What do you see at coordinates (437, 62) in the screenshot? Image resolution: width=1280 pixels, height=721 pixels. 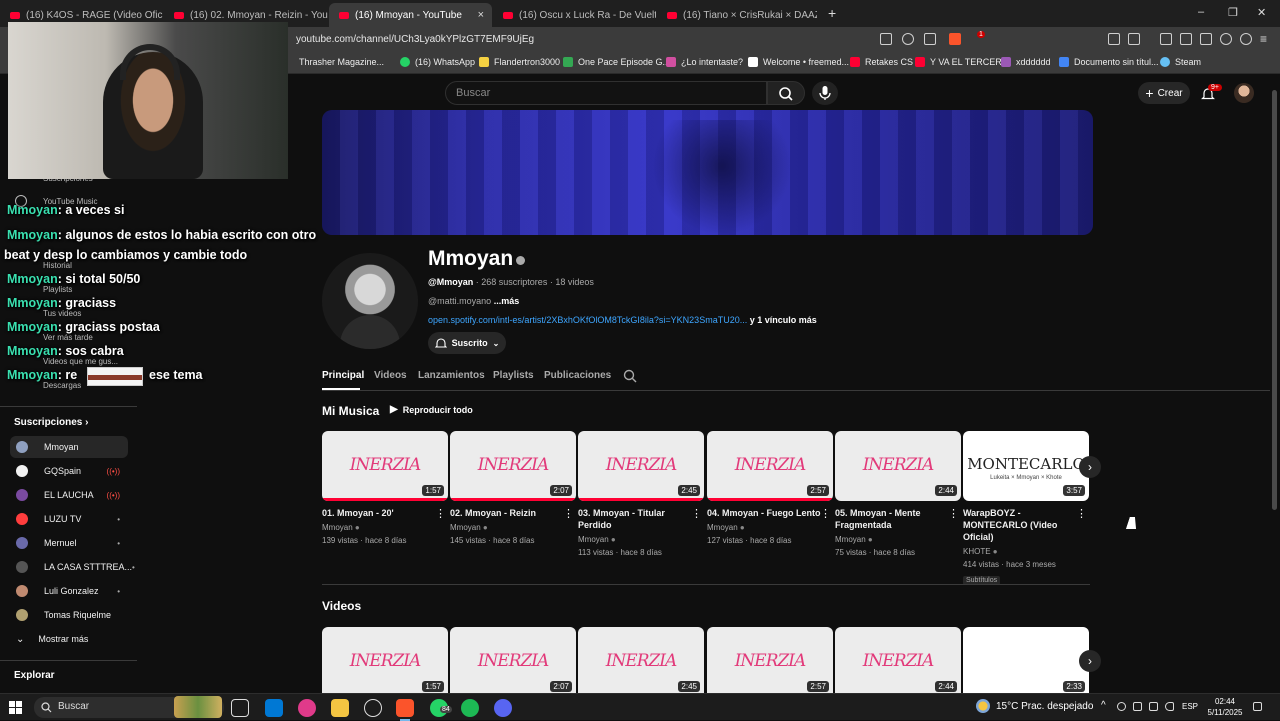 I see `bookmark-item: (16) WhatsApp` at bounding box center [437, 62].